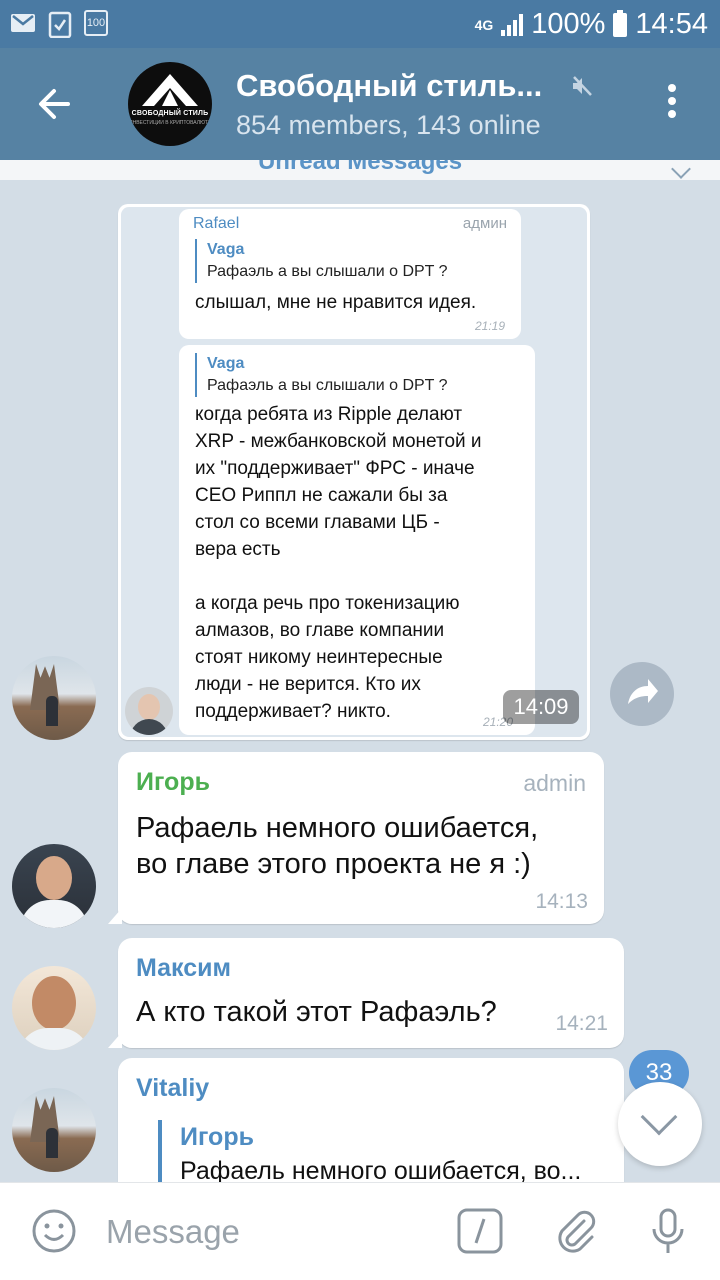 Image resolution: width=720 pixels, height=1280 pixels. Describe the element at coordinates (217, 1137) in the screenshot. I see `reply-sender: Игорь` at that location.